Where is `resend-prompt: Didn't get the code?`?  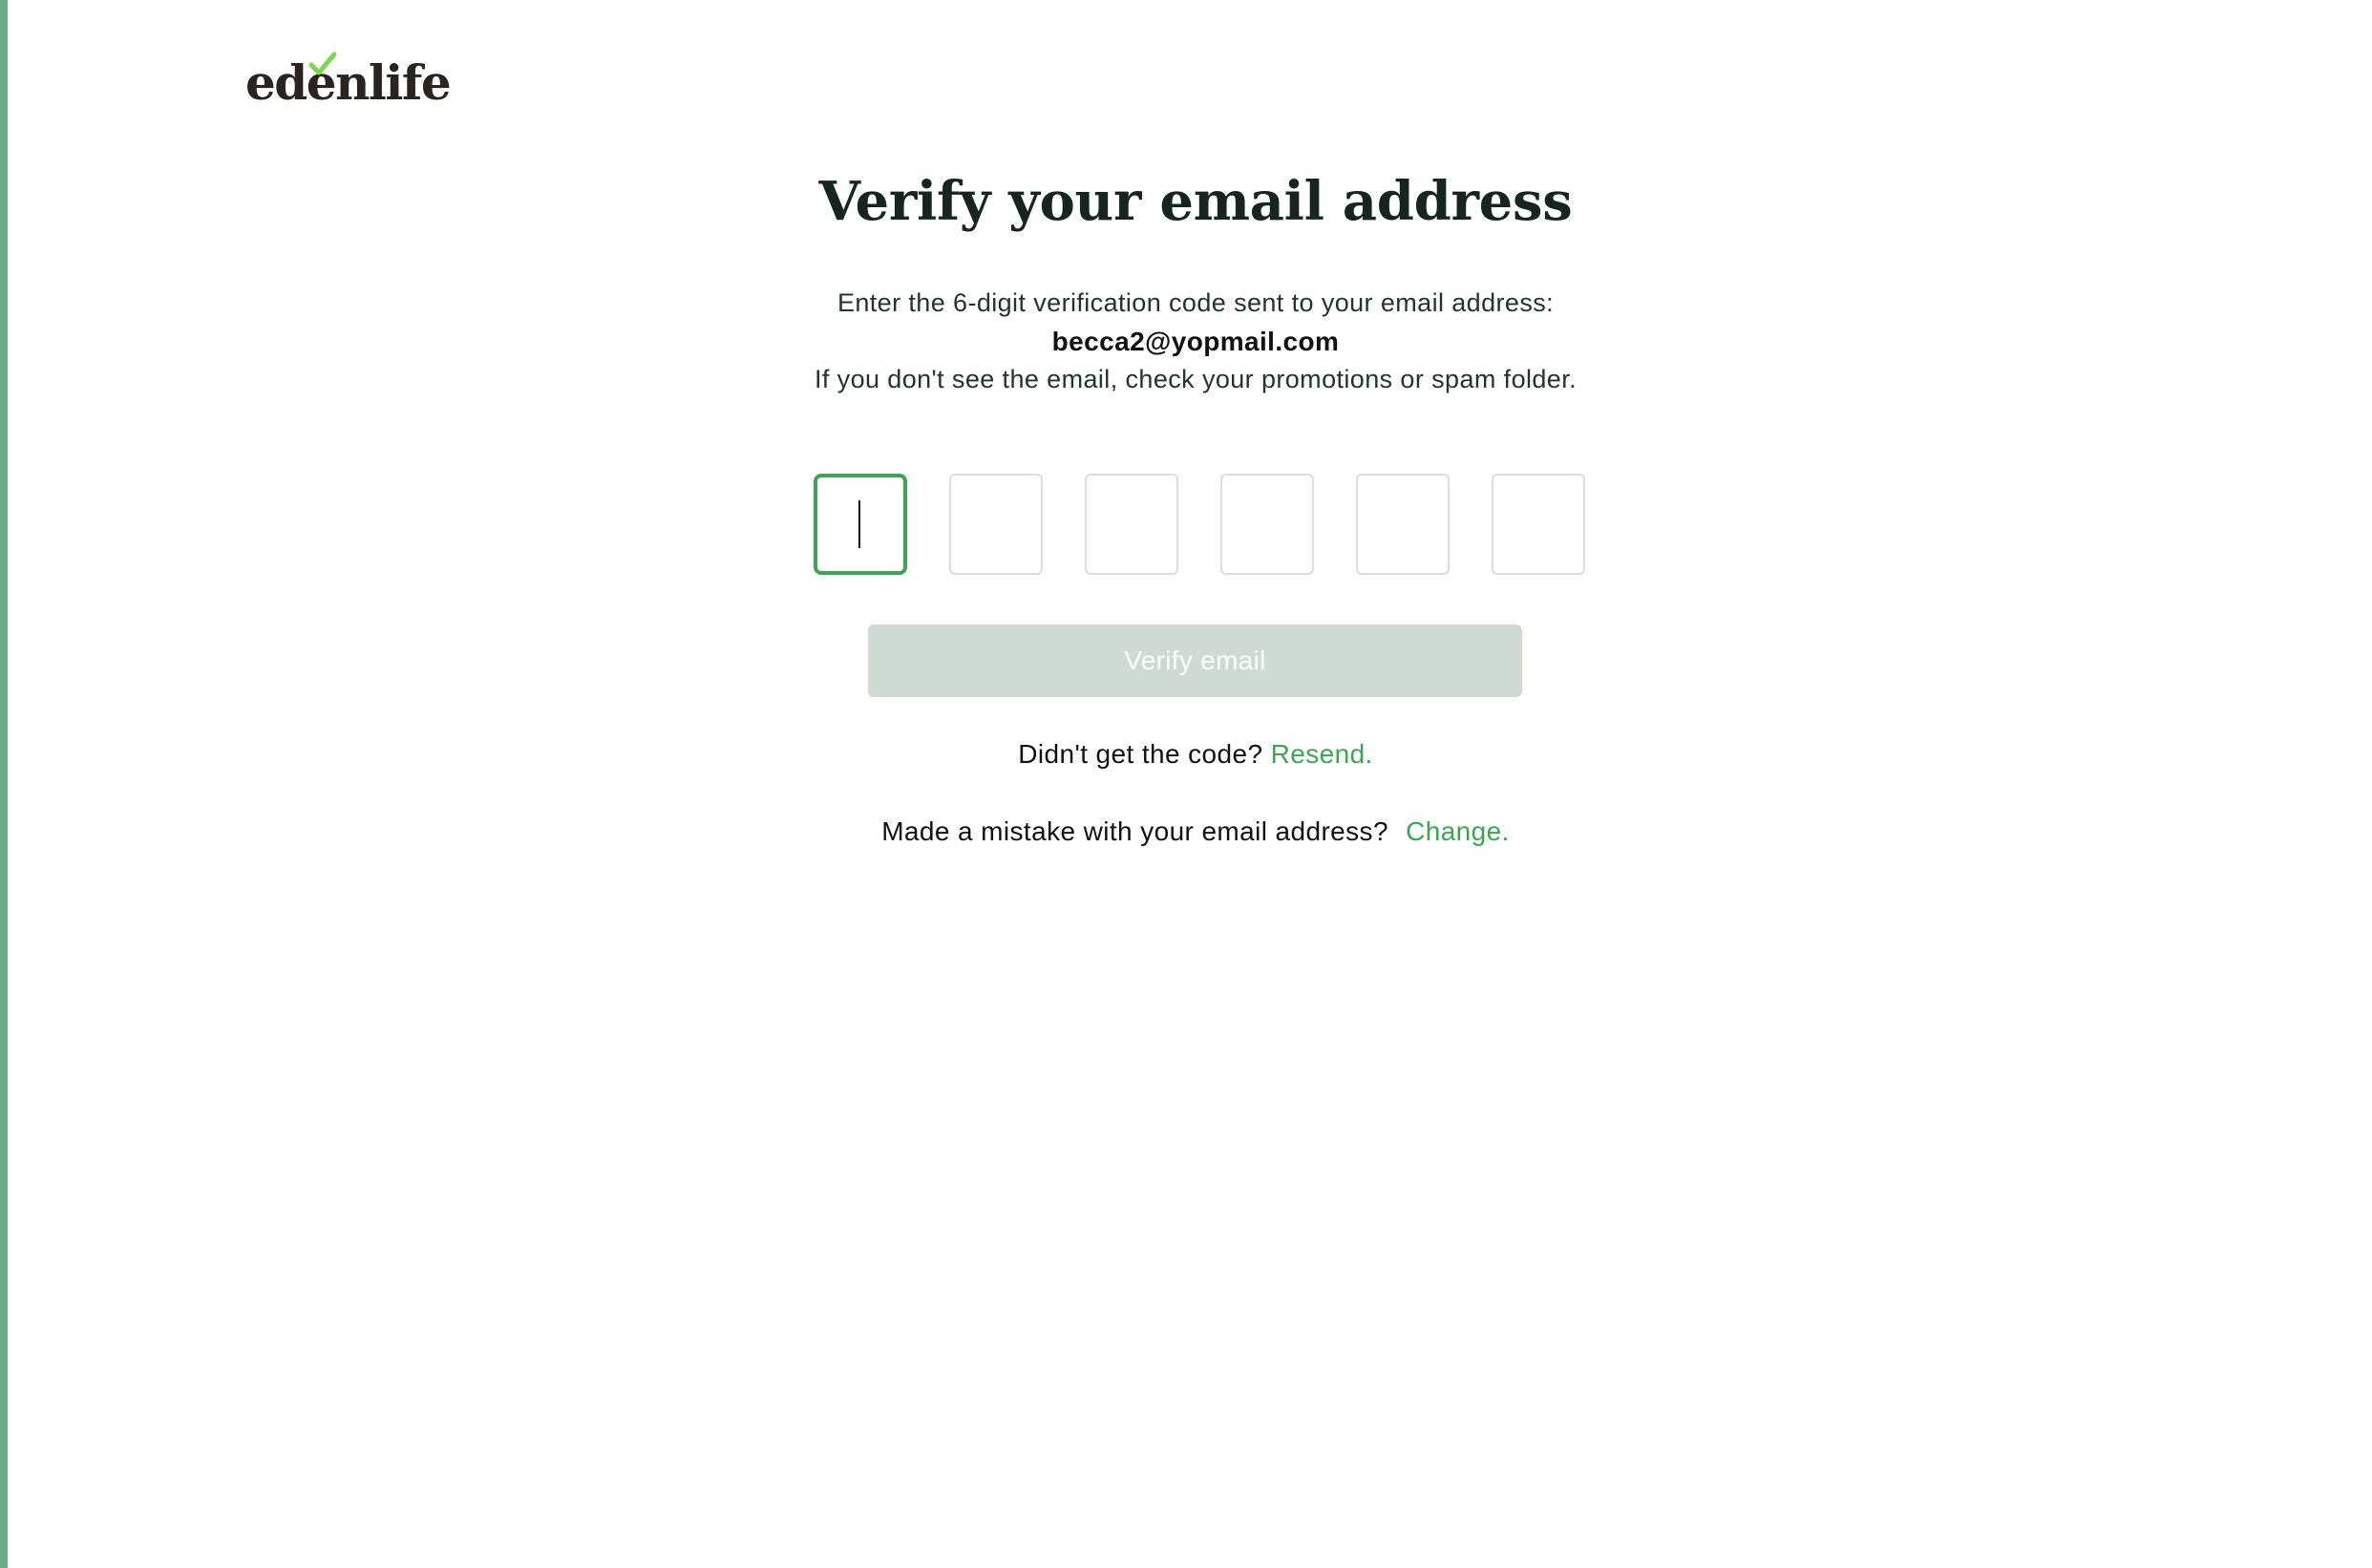 resend-prompt: Didn't get the code? is located at coordinates (1140, 754).